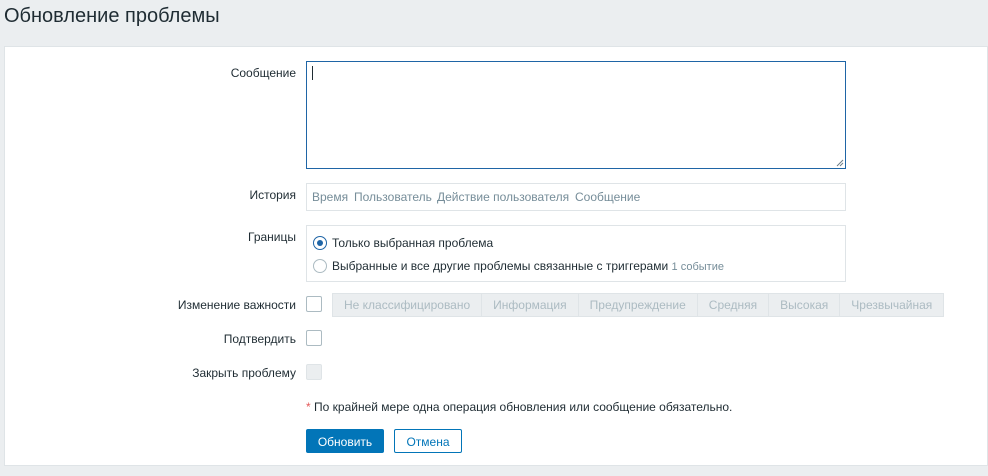  What do you see at coordinates (330, 197) in the screenshot?
I see `history-col-time: Время` at bounding box center [330, 197].